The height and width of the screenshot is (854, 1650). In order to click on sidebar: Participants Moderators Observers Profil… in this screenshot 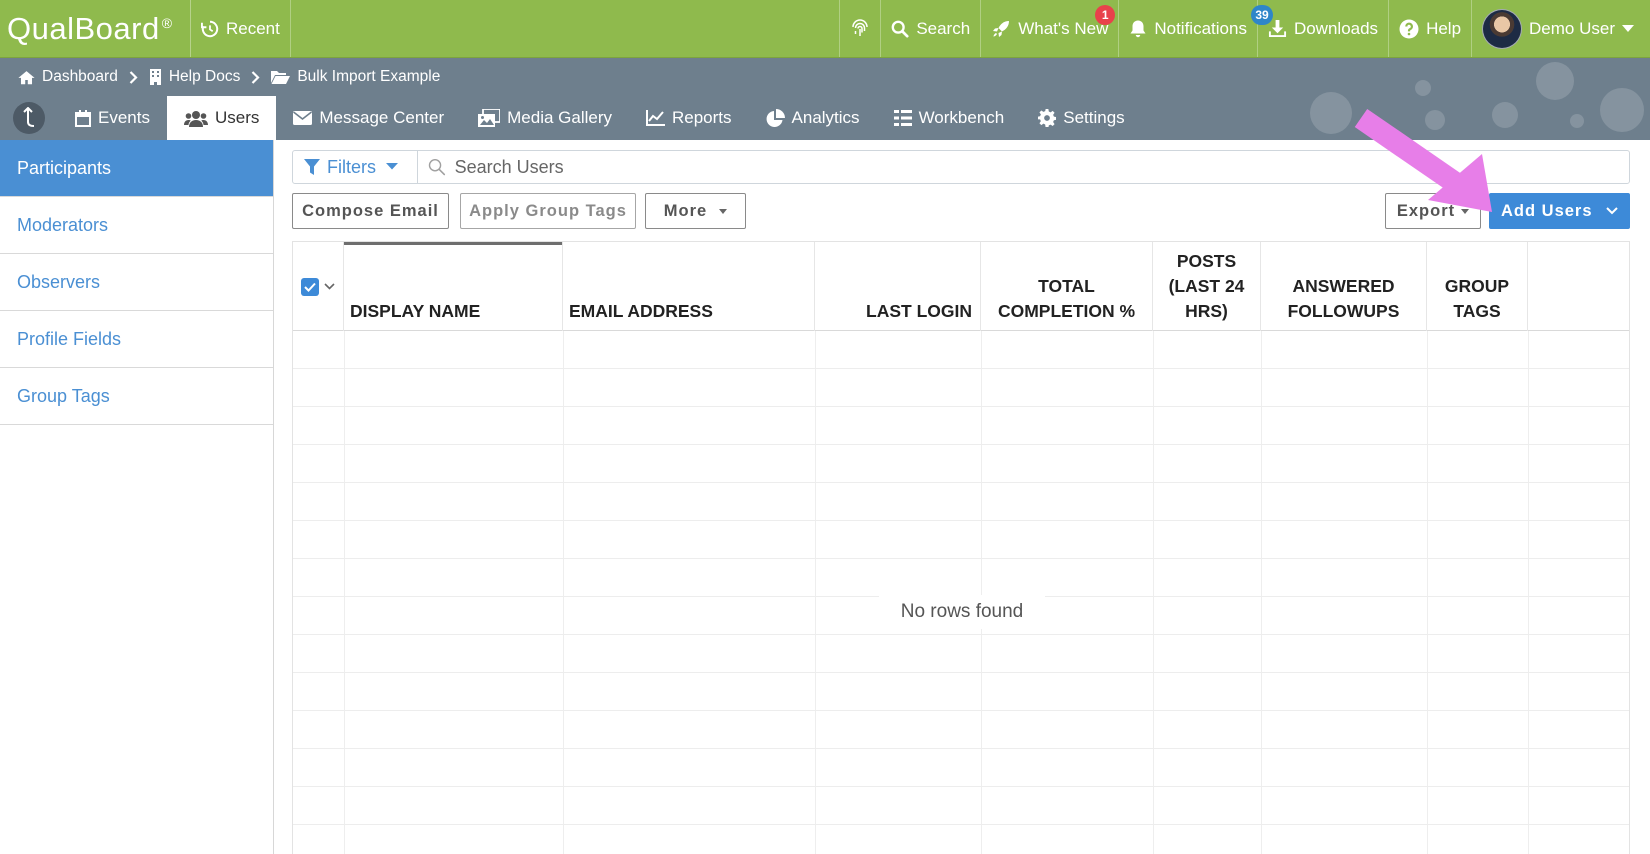, I will do `click(137, 497)`.